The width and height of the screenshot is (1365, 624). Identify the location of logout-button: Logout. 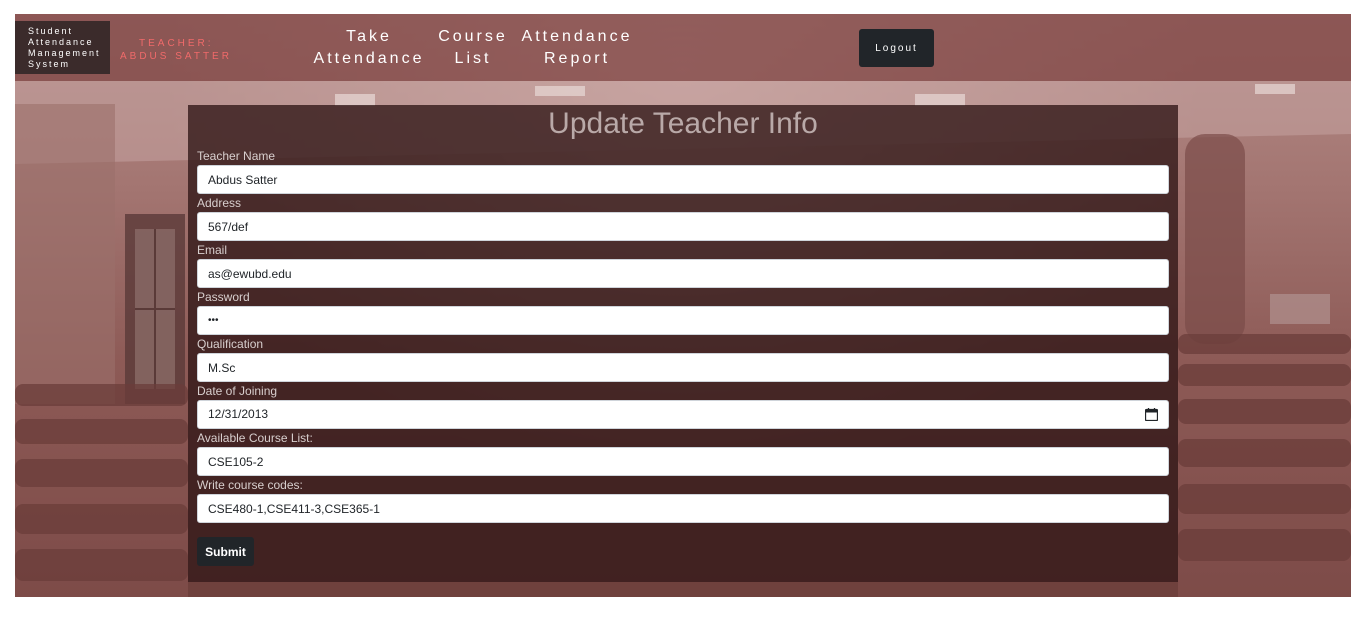
(896, 48).